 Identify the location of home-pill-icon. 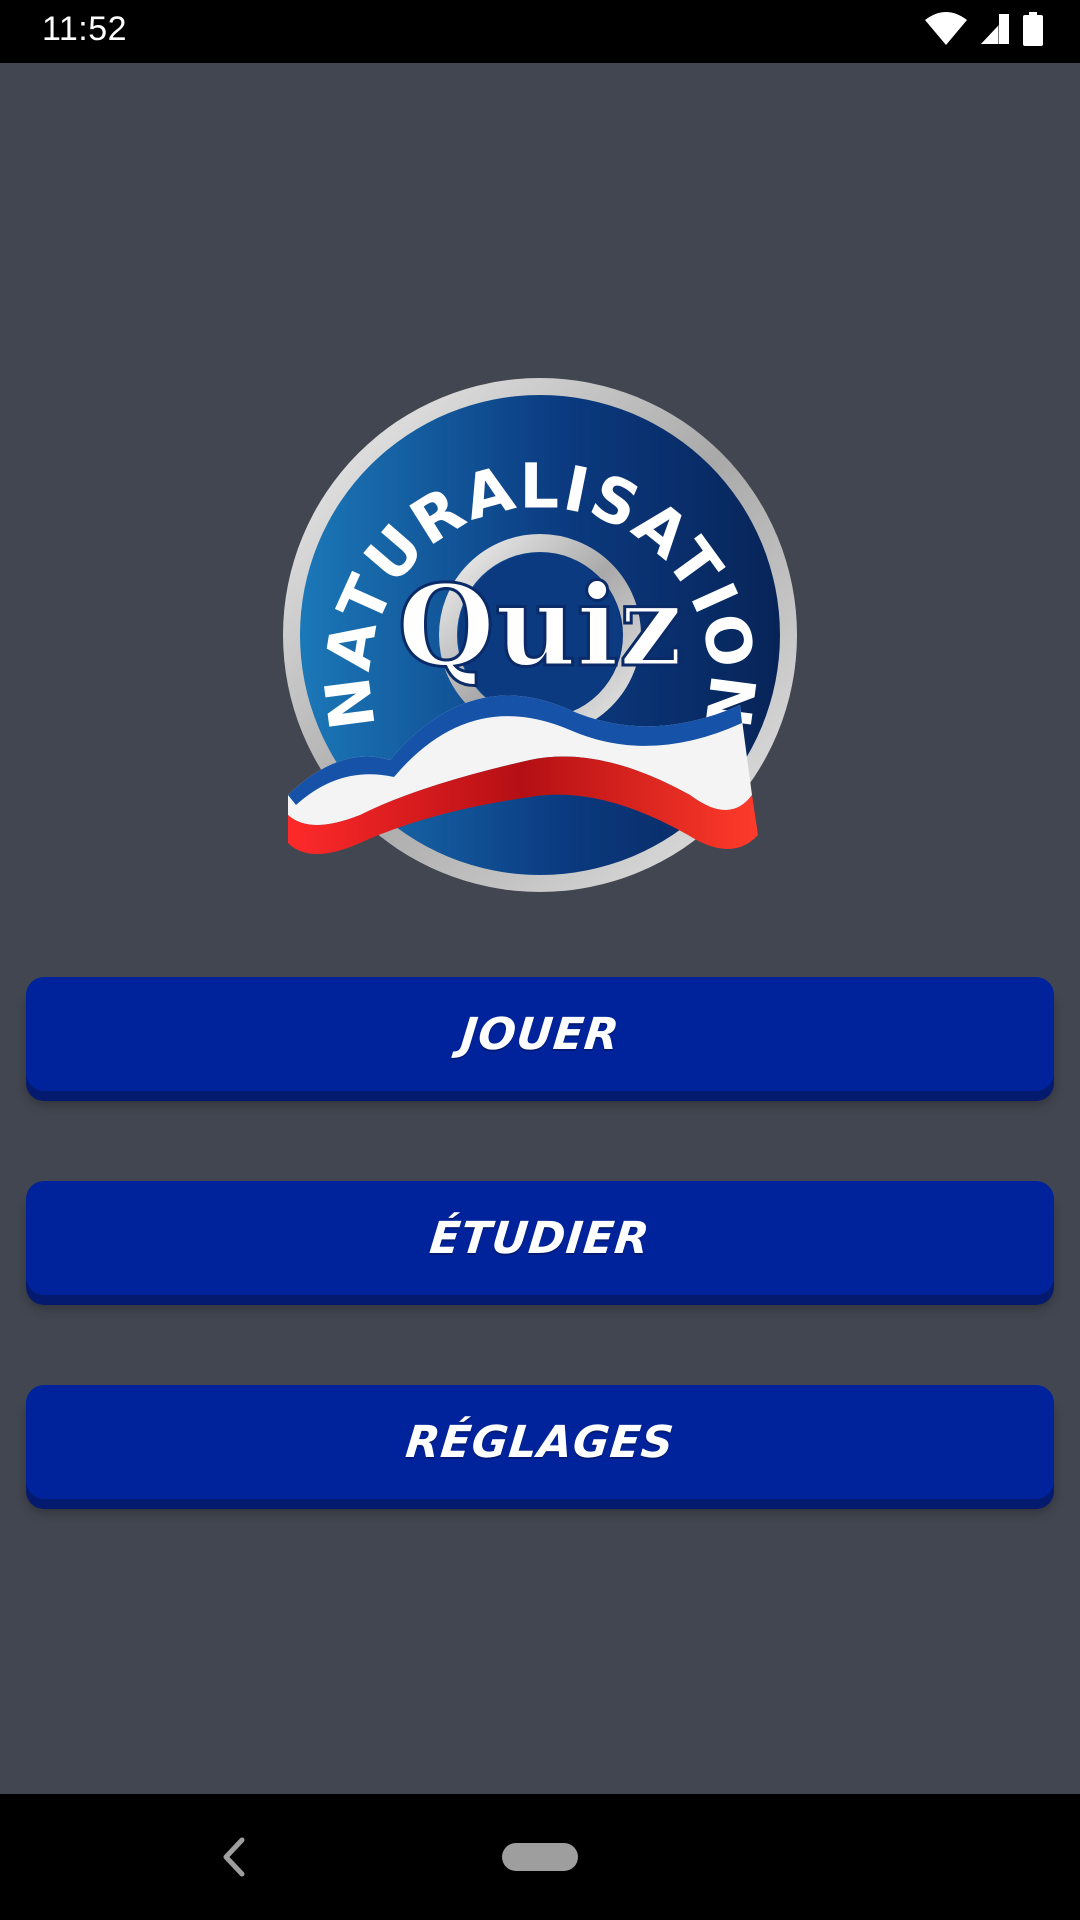
(540, 1857).